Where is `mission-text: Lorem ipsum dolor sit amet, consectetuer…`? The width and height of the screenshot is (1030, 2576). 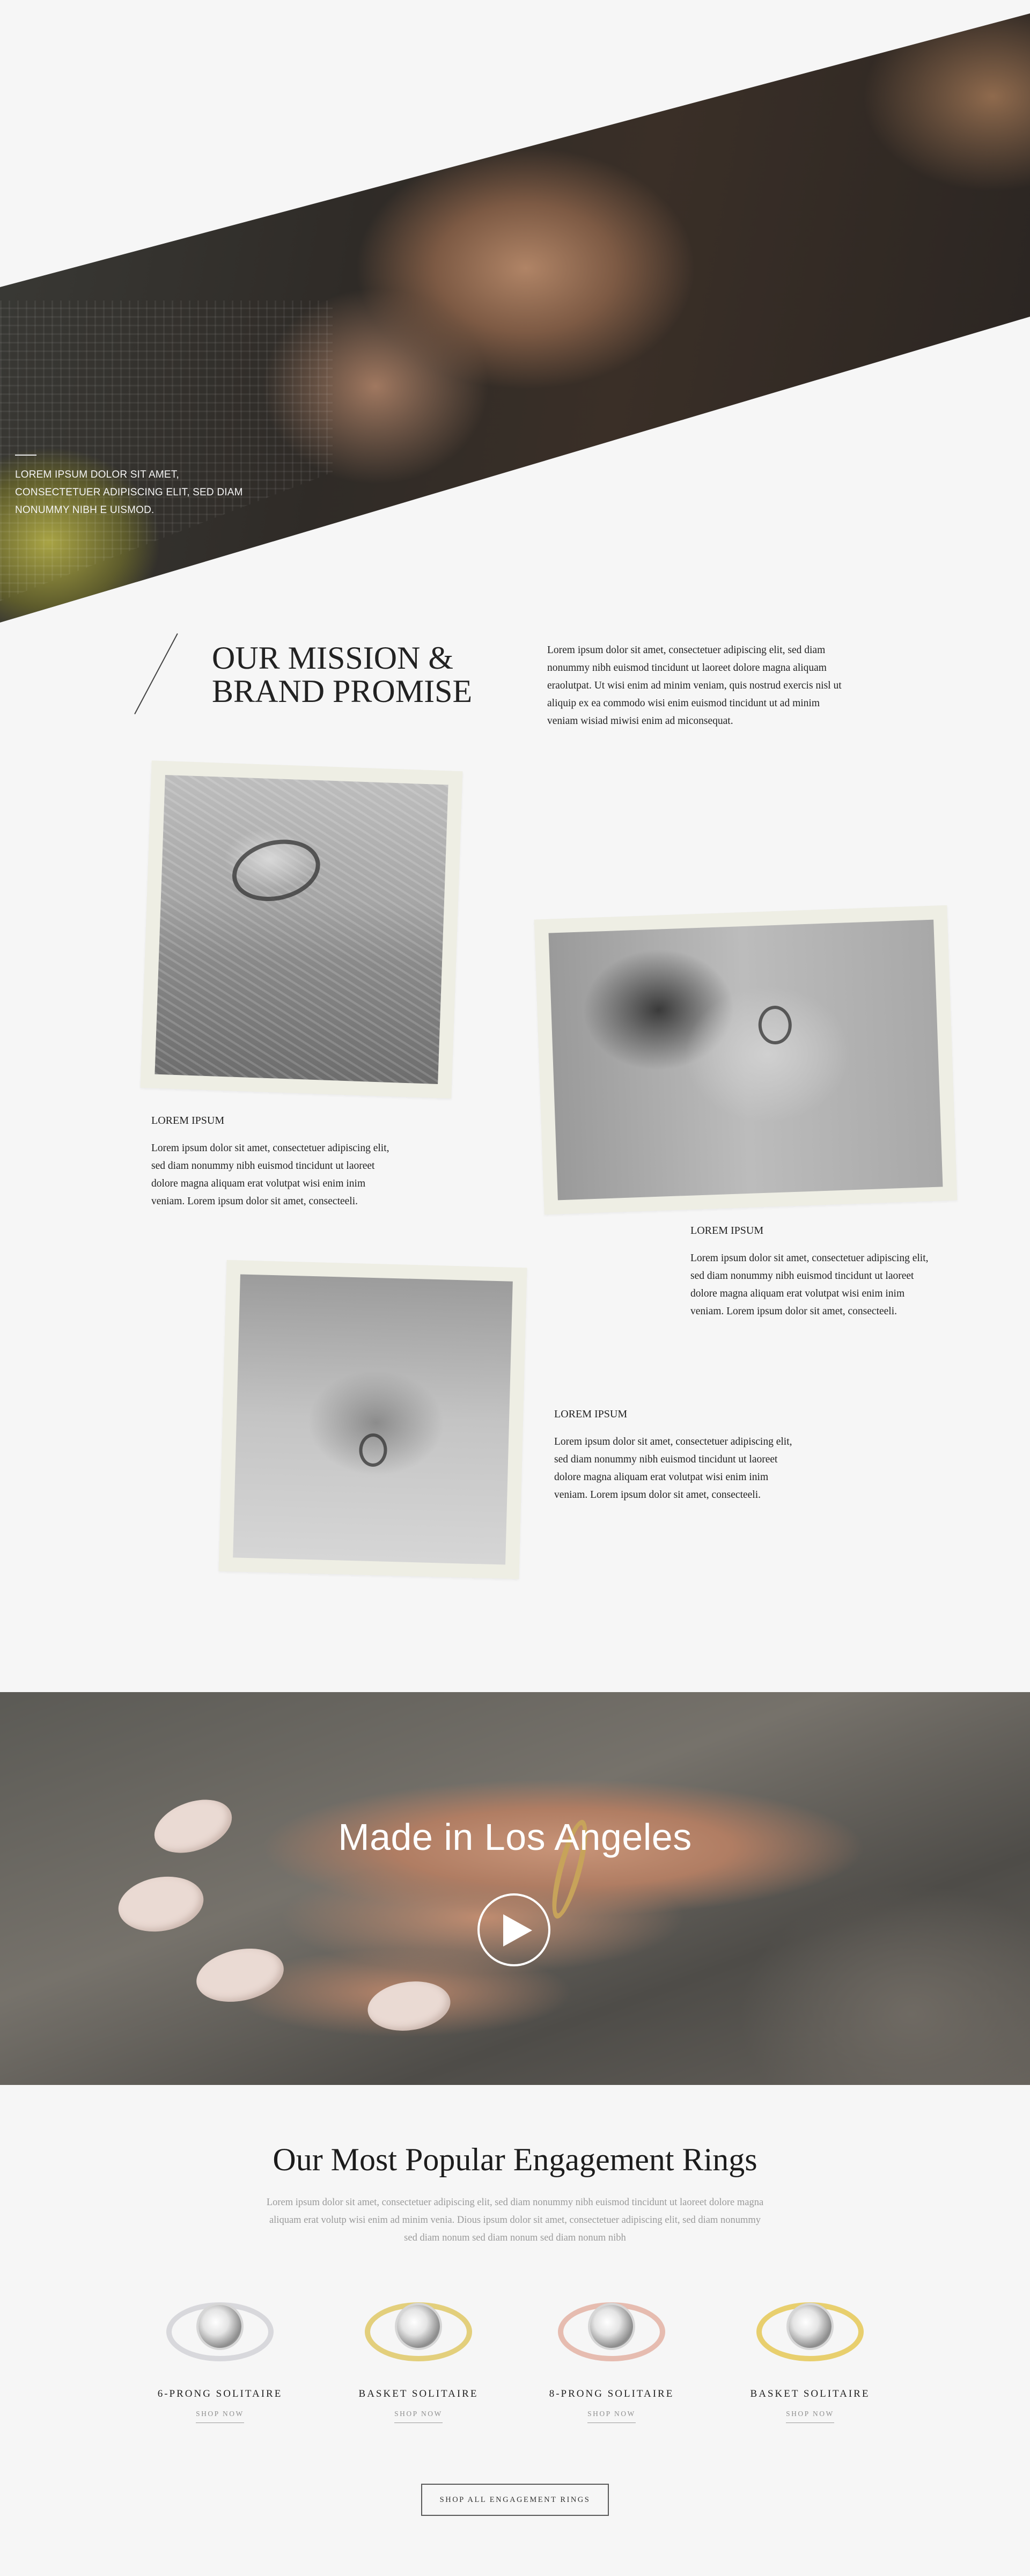
mission-text: Lorem ipsum dolor sit amet, consectetuer… is located at coordinates (695, 686).